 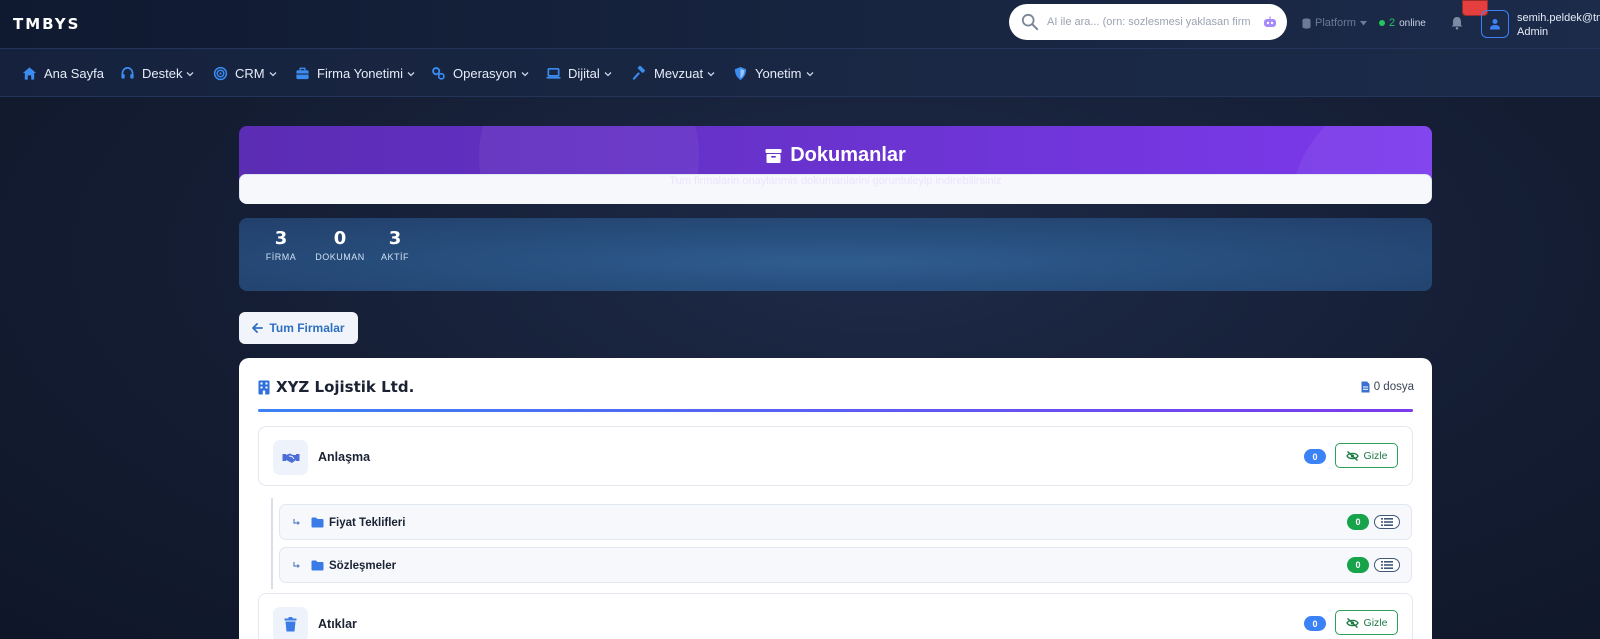 I want to click on nav-item-destek: Destek, so click(x=157, y=73).